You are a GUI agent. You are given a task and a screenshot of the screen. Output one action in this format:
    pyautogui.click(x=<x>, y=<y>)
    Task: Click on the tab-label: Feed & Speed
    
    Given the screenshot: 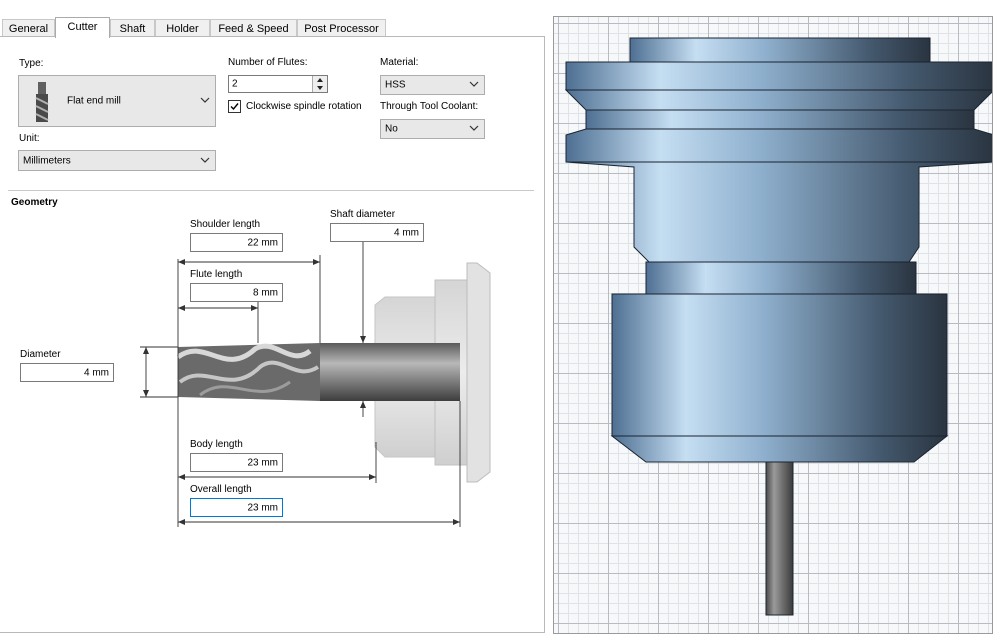 What is the action you would take?
    pyautogui.click(x=253, y=29)
    